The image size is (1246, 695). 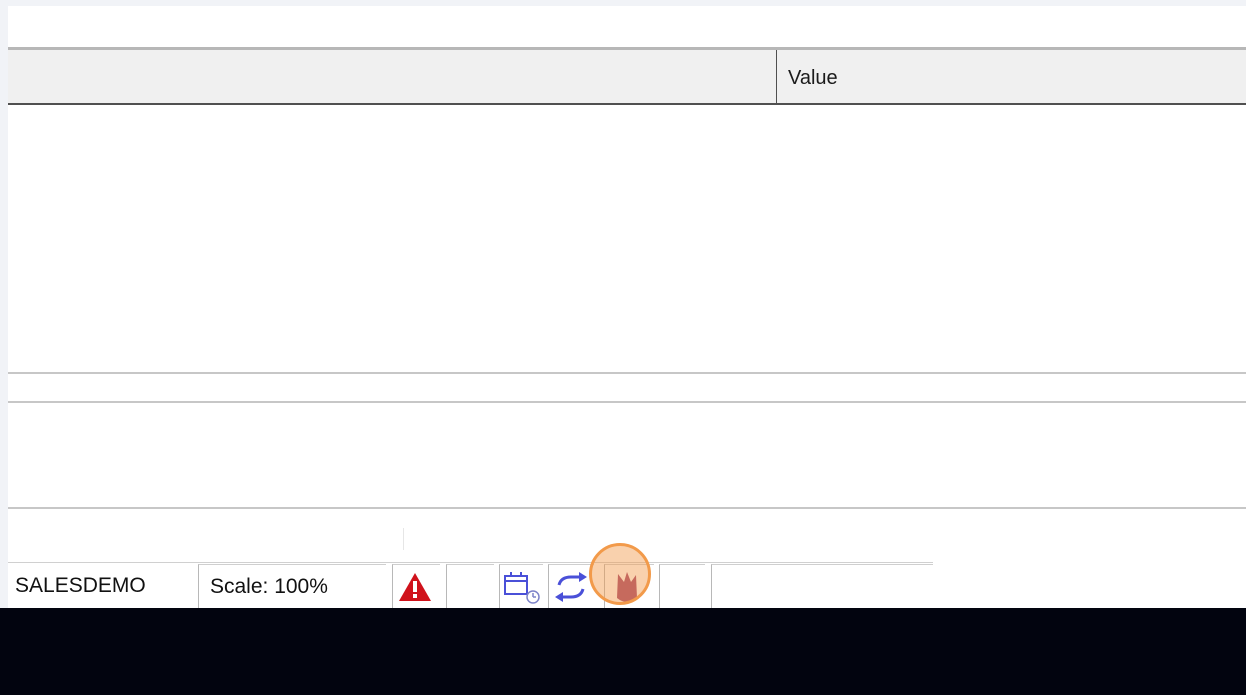 I want to click on taskbar, so click(x=623, y=651).